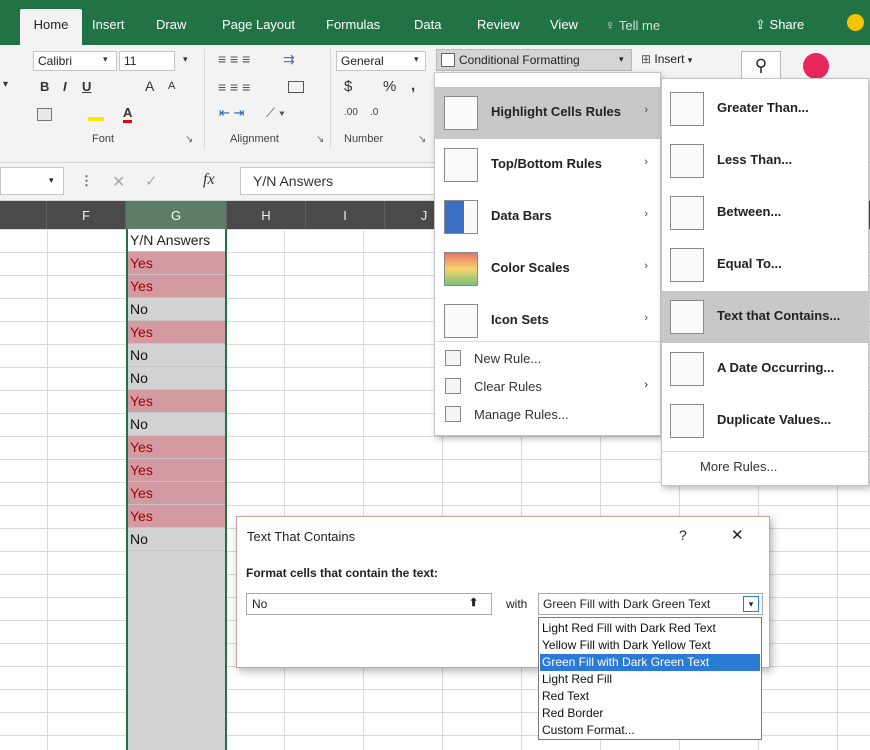  What do you see at coordinates (855, 22) in the screenshot?
I see `smiley-feedback-icon` at bounding box center [855, 22].